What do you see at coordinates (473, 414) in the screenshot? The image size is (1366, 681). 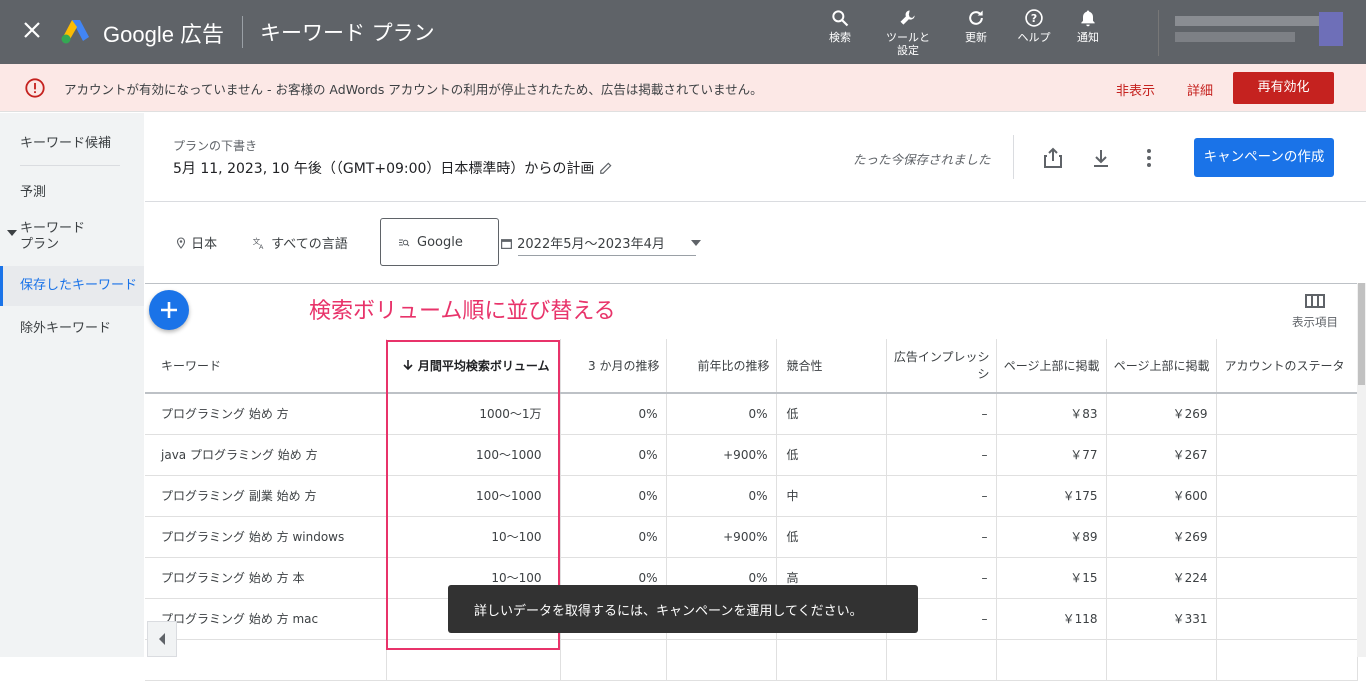 I see `volume-cell: 1000〜1万` at bounding box center [473, 414].